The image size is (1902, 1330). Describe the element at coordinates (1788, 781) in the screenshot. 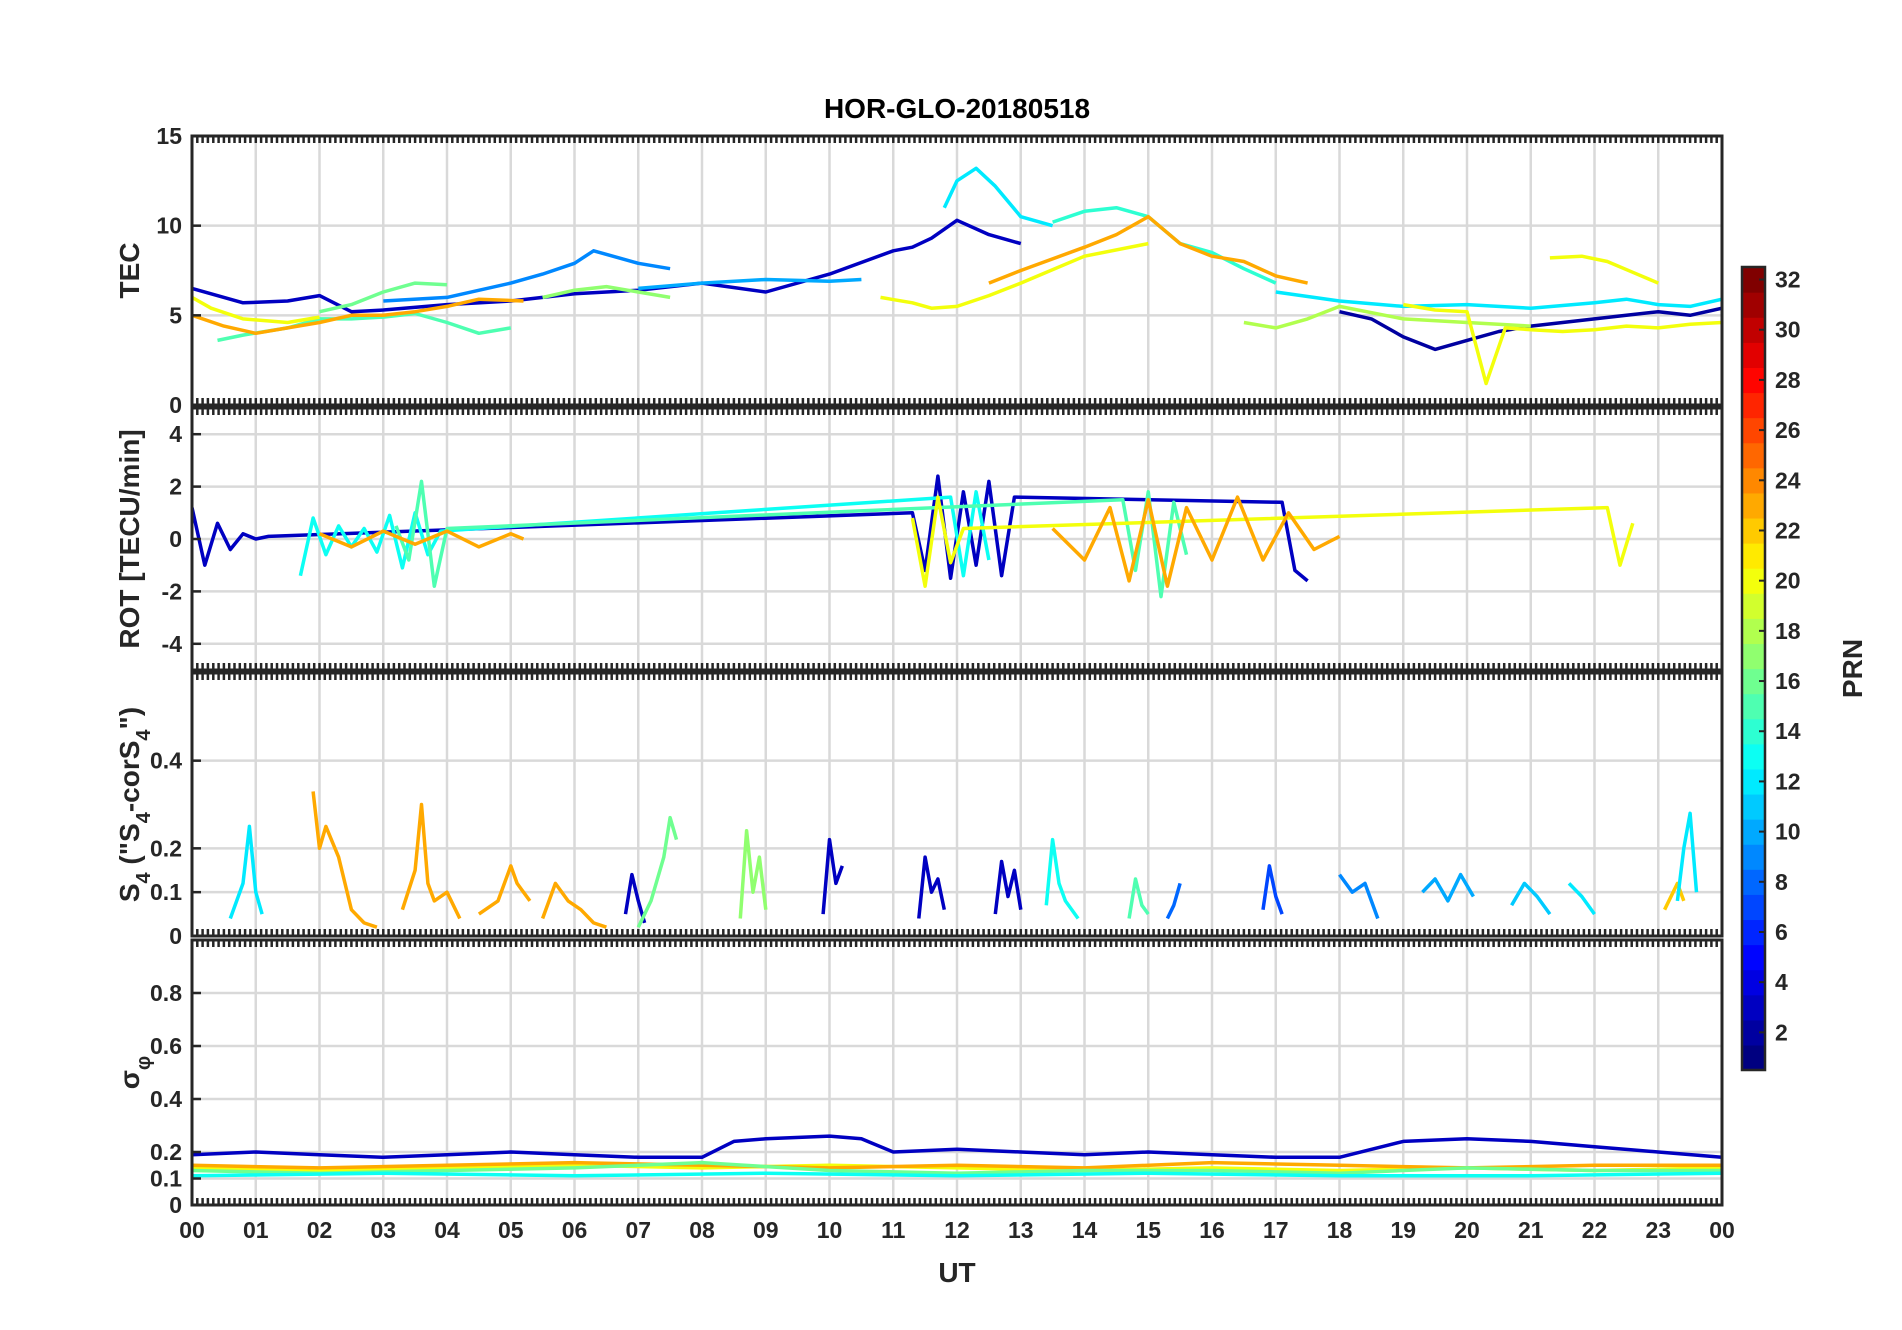

I see `colorbar-tick-label: 12` at that location.